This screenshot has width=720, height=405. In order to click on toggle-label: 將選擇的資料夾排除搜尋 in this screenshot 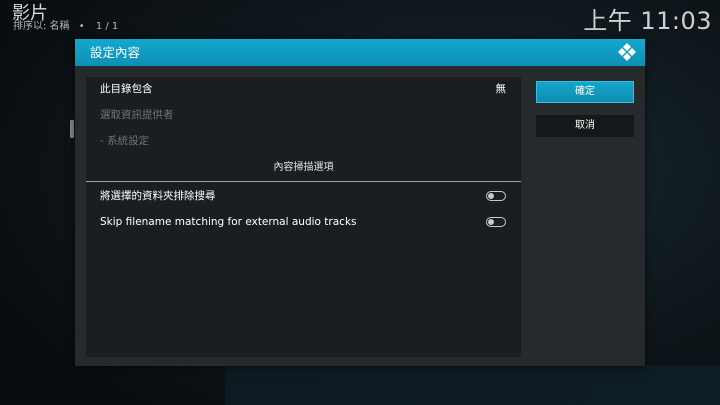, I will do `click(158, 196)`.